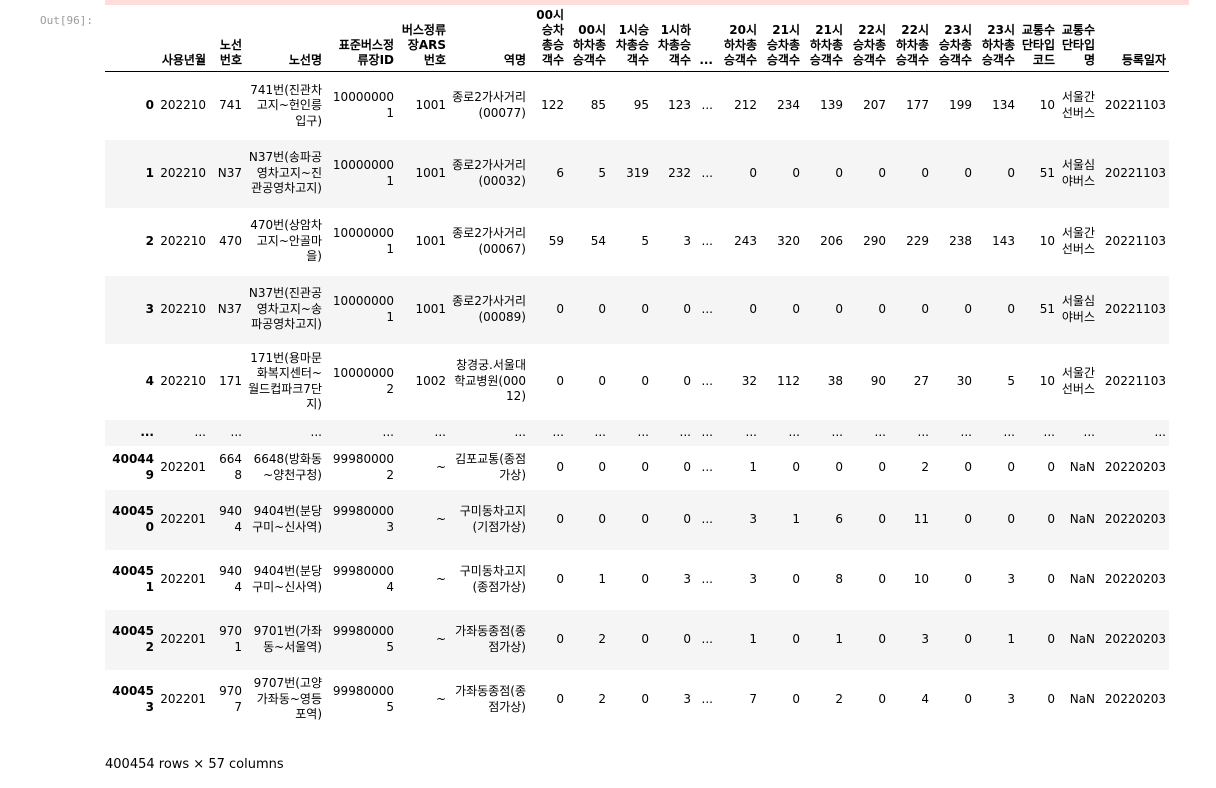  I want to click on table-cell: 20220203, so click(1135, 518).